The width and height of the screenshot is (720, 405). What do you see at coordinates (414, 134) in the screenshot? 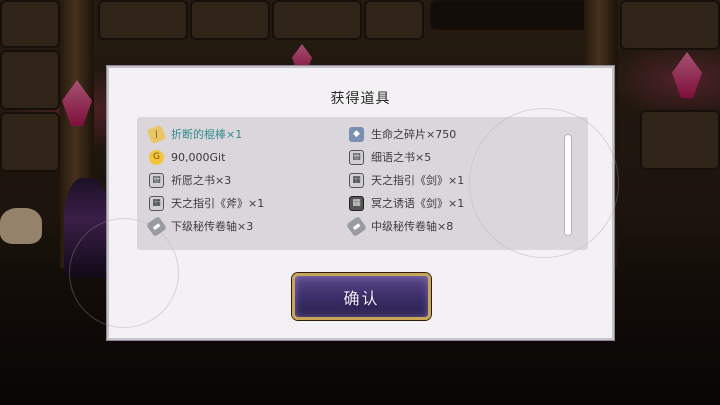
I see `reward-item-label: 生命之碎片×750` at bounding box center [414, 134].